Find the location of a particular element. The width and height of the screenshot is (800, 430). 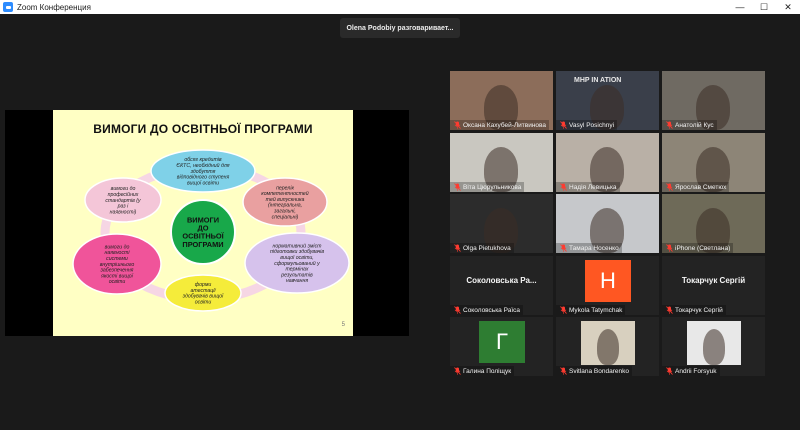

participant-name-text: Галина Поліщук is located at coordinates (487, 371).